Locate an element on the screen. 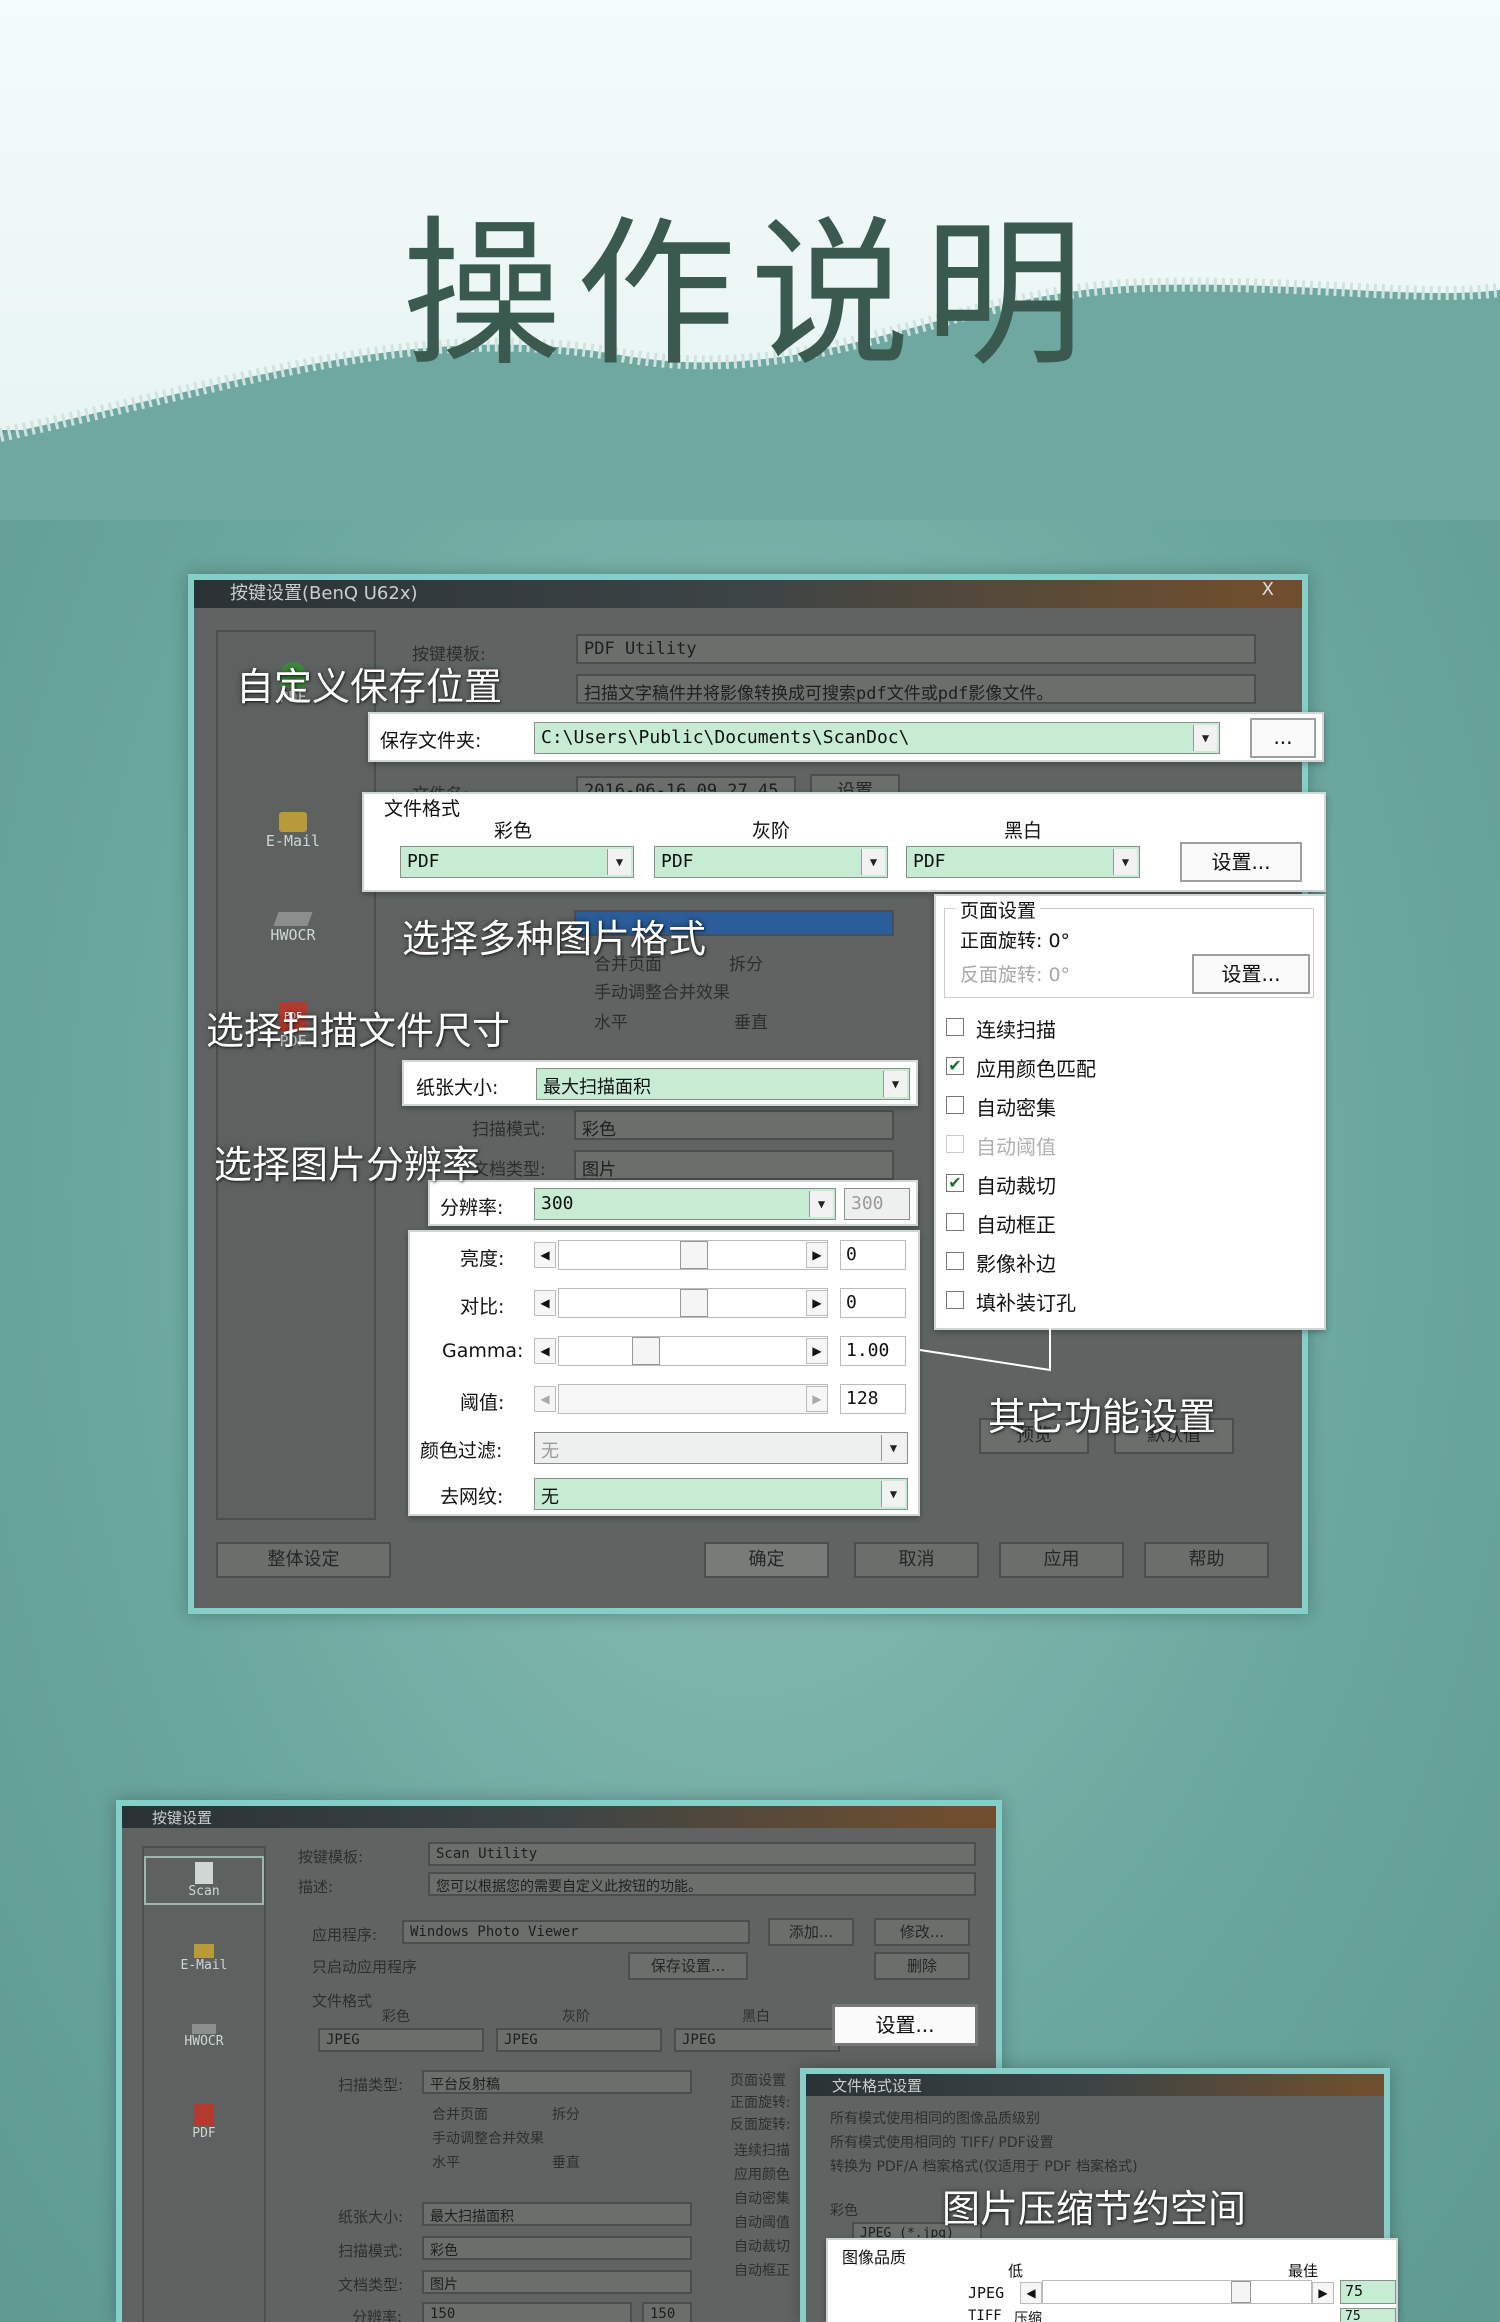  window-title: 文件格式设置 is located at coordinates (877, 2086).